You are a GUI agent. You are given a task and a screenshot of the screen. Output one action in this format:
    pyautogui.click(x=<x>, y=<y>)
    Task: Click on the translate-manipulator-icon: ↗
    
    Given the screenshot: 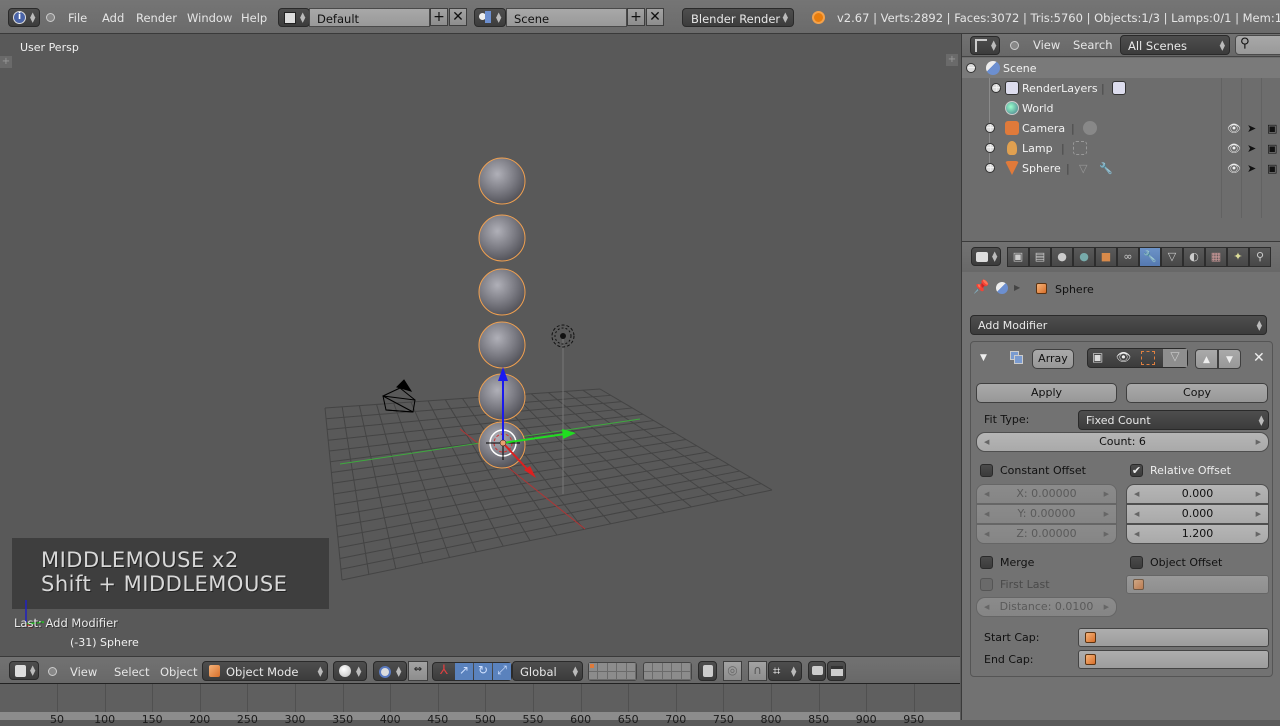 What is the action you would take?
    pyautogui.click(x=464, y=671)
    